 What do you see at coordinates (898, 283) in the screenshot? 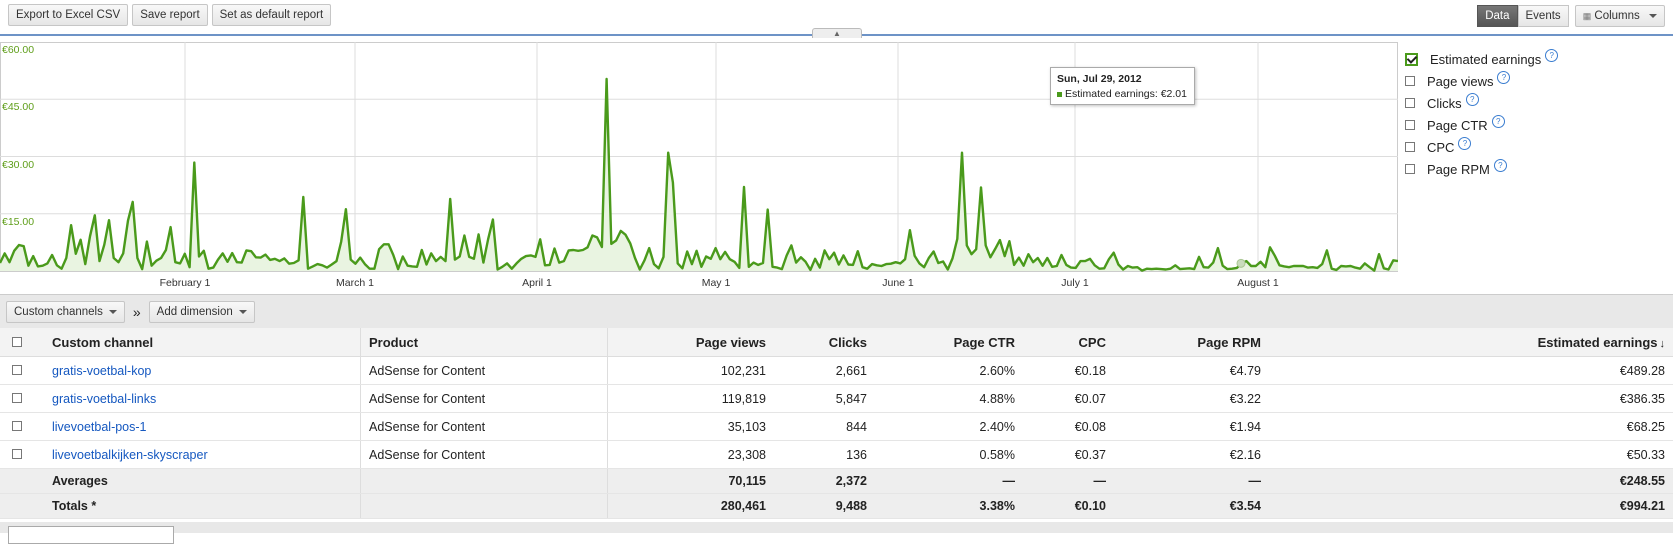
I see `x-tick-label: June 1` at bounding box center [898, 283].